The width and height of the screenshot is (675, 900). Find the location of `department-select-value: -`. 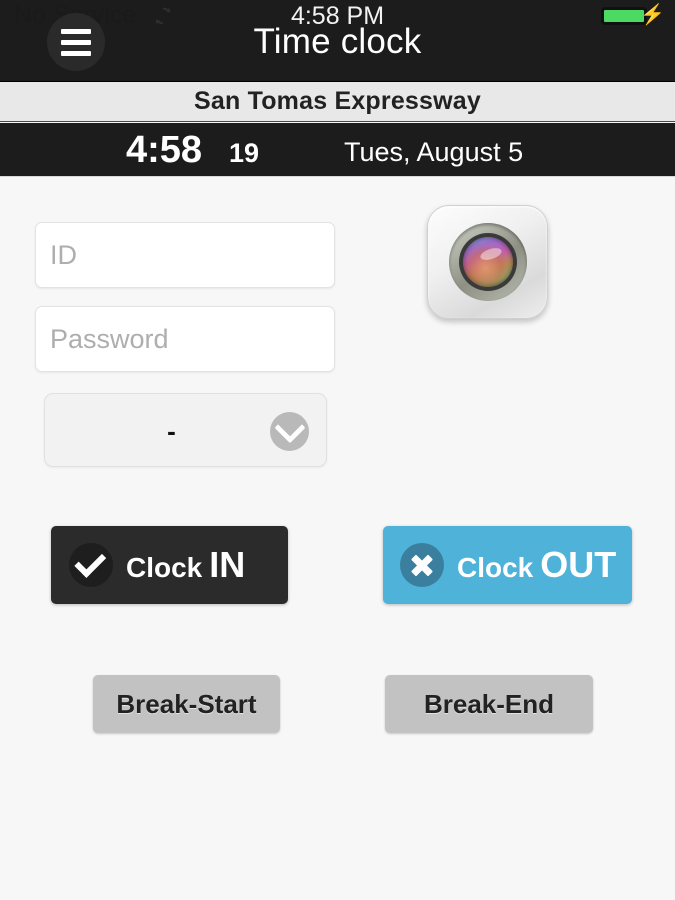

department-select-value: - is located at coordinates (171, 430).